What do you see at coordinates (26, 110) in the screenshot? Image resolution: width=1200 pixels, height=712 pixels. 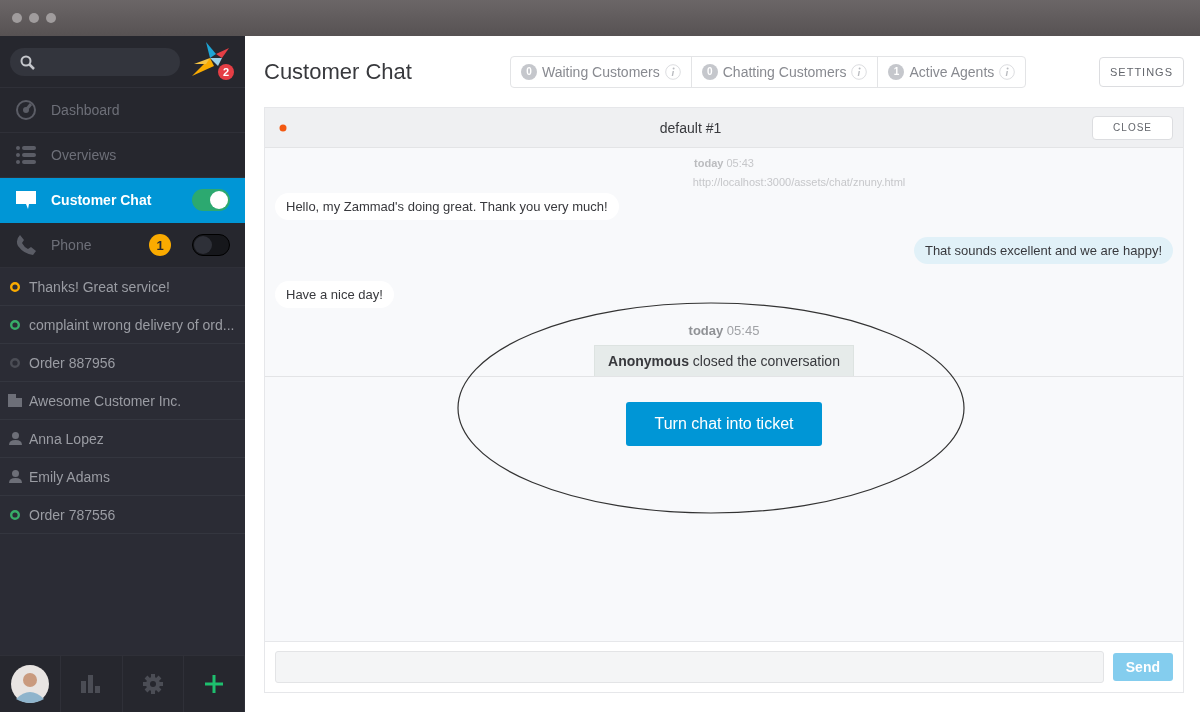 I see `dashboard-gauge-icon` at bounding box center [26, 110].